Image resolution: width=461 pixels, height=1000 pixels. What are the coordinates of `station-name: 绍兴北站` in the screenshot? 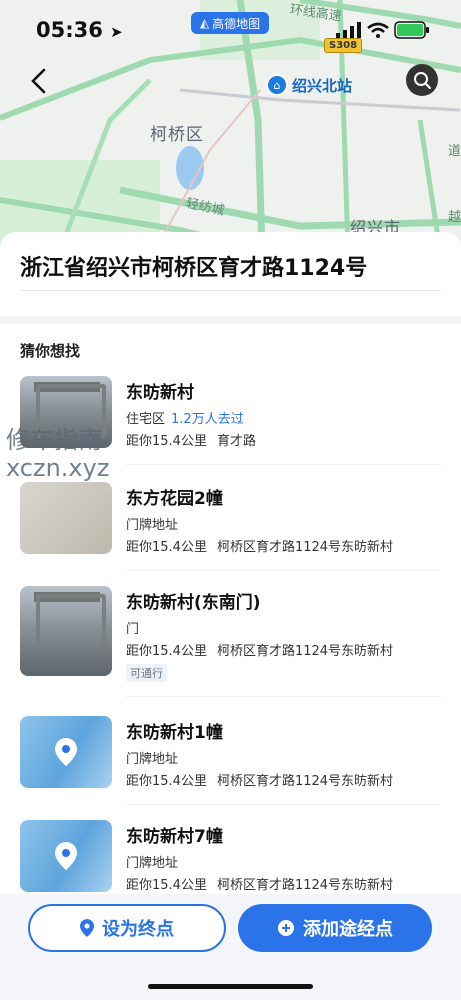 It's located at (322, 85).